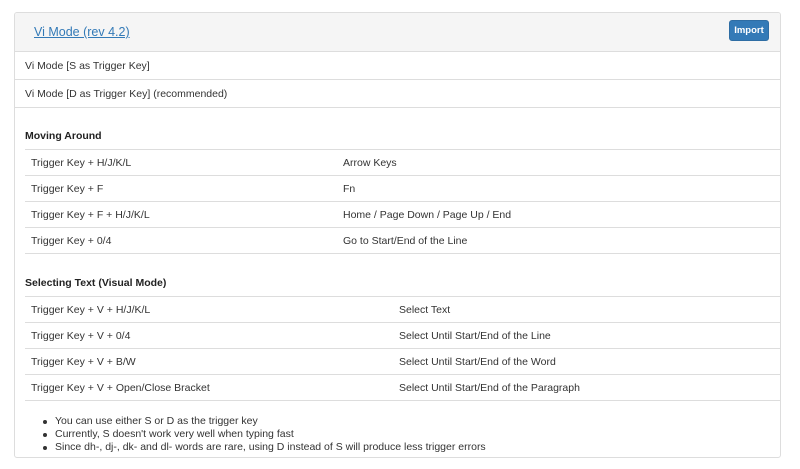 Image resolution: width=800 pixels, height=469 pixels. What do you see at coordinates (558, 214) in the screenshot?
I see `key-action: Home / Page Down / Page Up / End` at bounding box center [558, 214].